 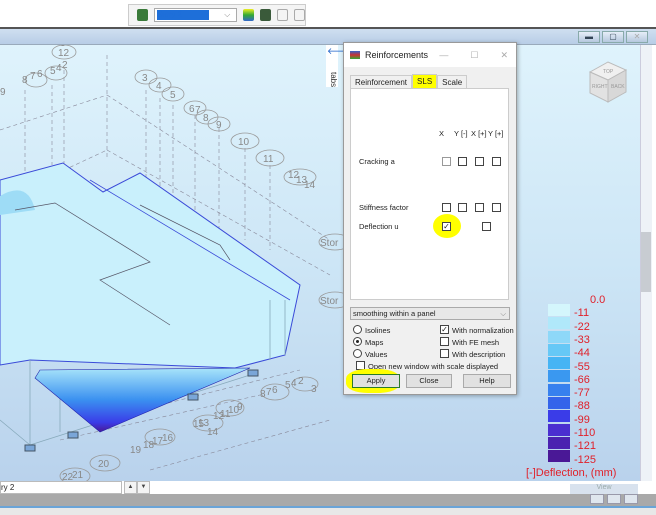 I want to click on scrollbar-thumb, so click(x=646, y=262).